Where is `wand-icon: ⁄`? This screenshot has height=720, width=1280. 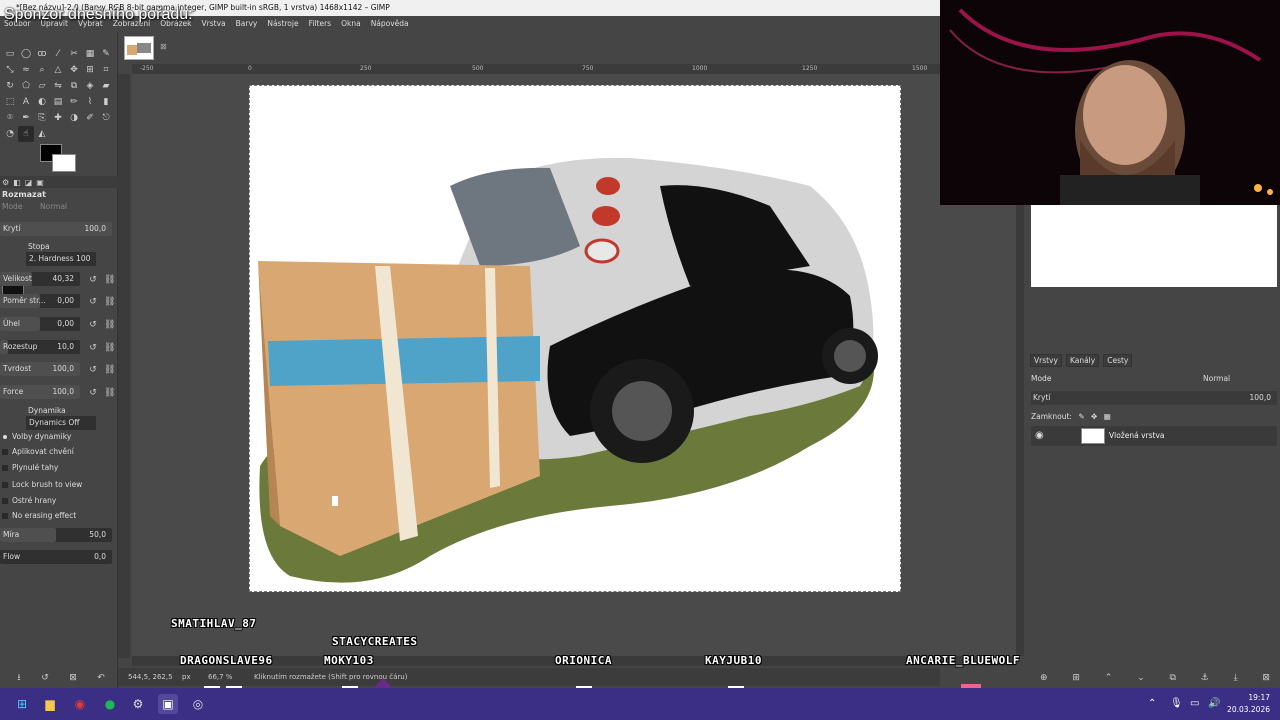 wand-icon: ⁄ is located at coordinates (58, 54).